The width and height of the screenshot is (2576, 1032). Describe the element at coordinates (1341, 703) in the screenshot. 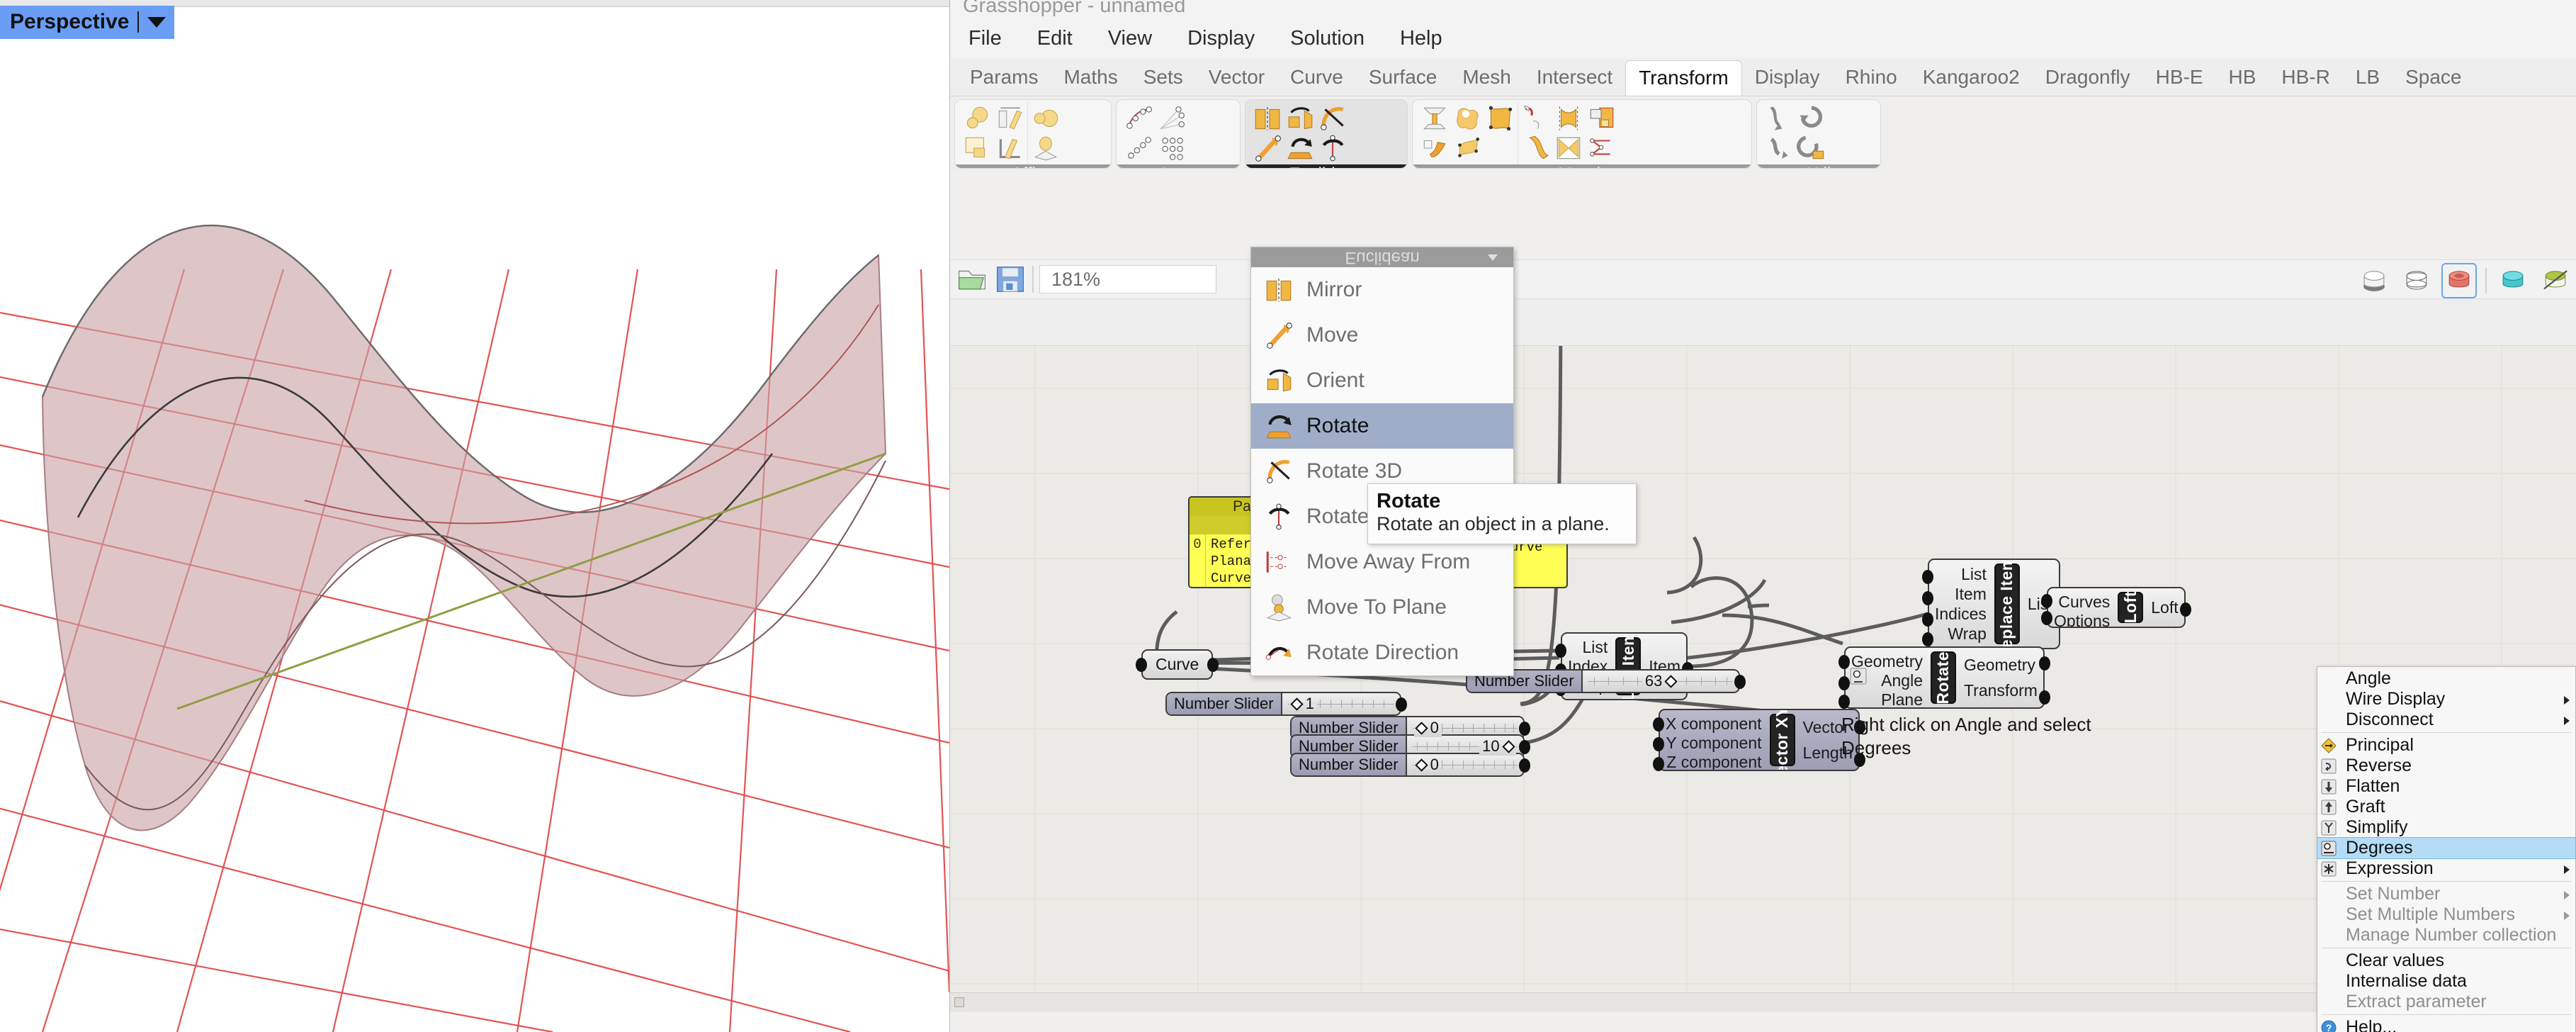

I see `slider-index-track: 1` at that location.